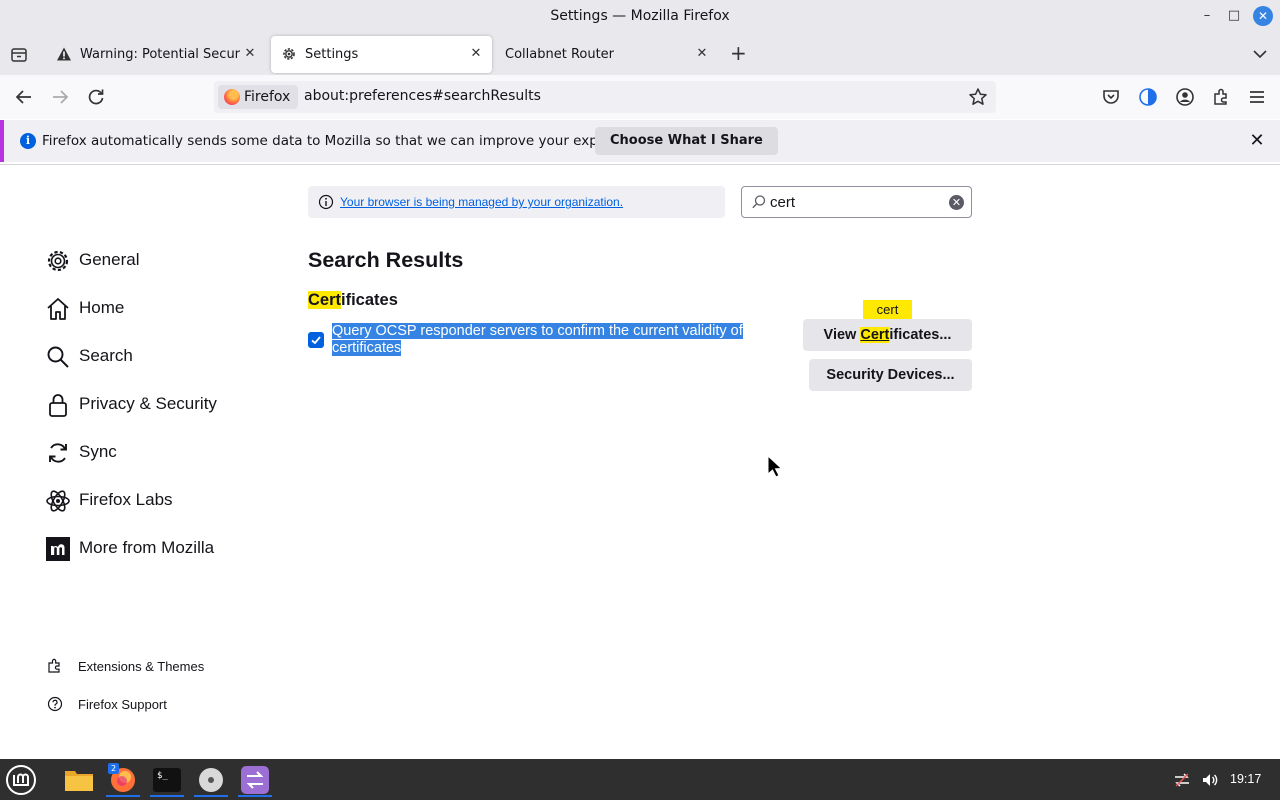 This screenshot has width=1280, height=800. Describe the element at coordinates (148, 403) in the screenshot. I see `sidebar-item-label: Privacy & Security` at that location.